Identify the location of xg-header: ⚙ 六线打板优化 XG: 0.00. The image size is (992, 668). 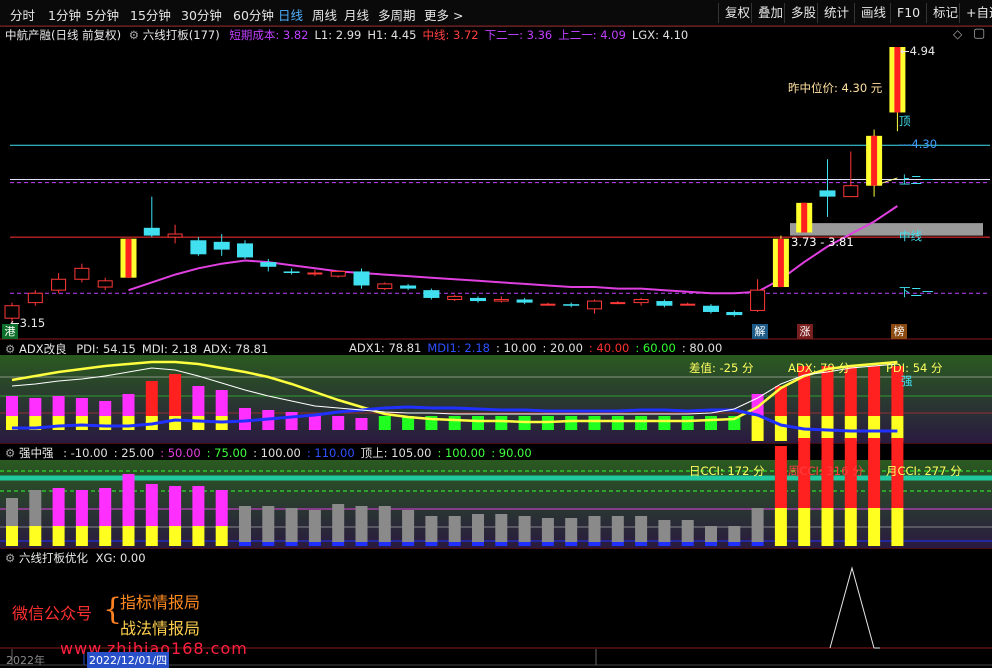
(75, 558).